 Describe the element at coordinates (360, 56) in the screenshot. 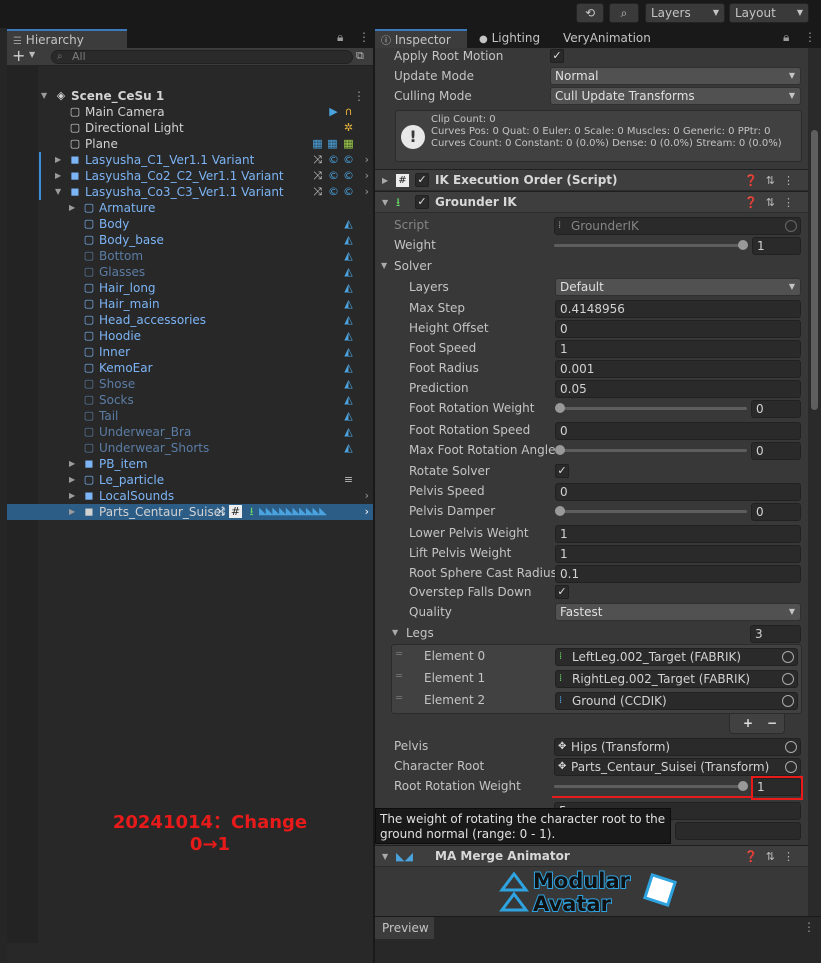

I see `scene-visibility-icon: ⧉` at that location.